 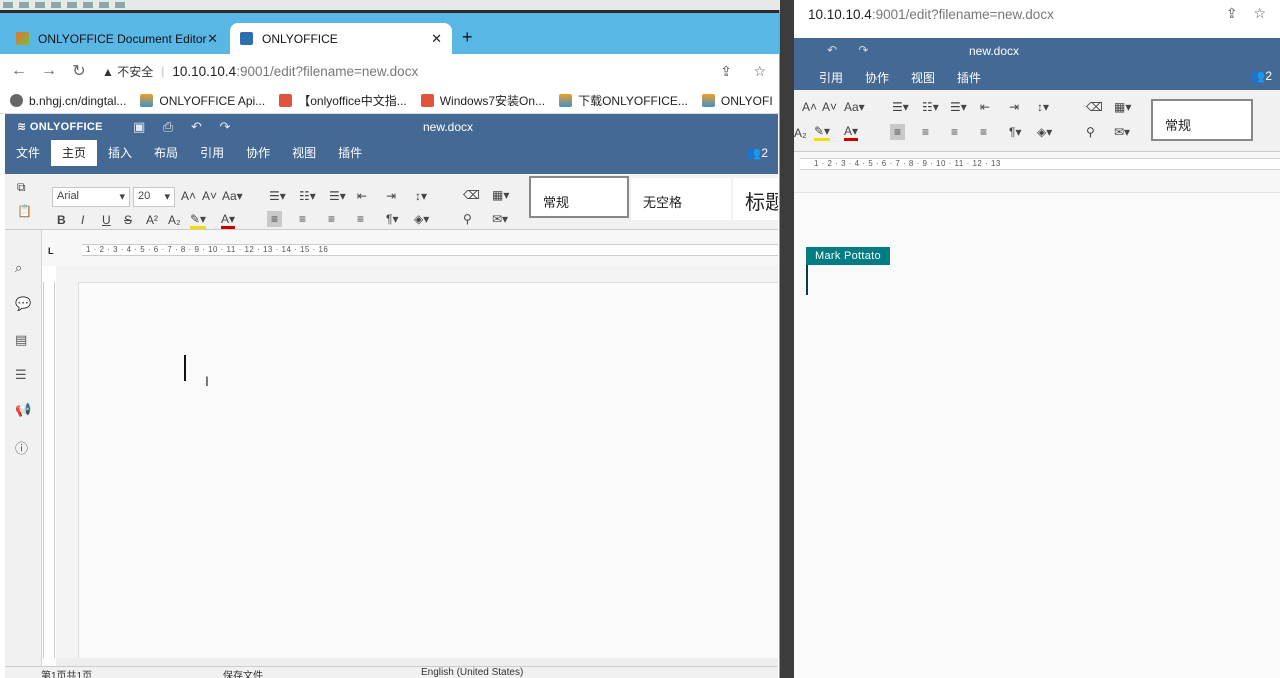 What do you see at coordinates (23, 410) in the screenshot?
I see `feedback-icon: 📢` at bounding box center [23, 410].